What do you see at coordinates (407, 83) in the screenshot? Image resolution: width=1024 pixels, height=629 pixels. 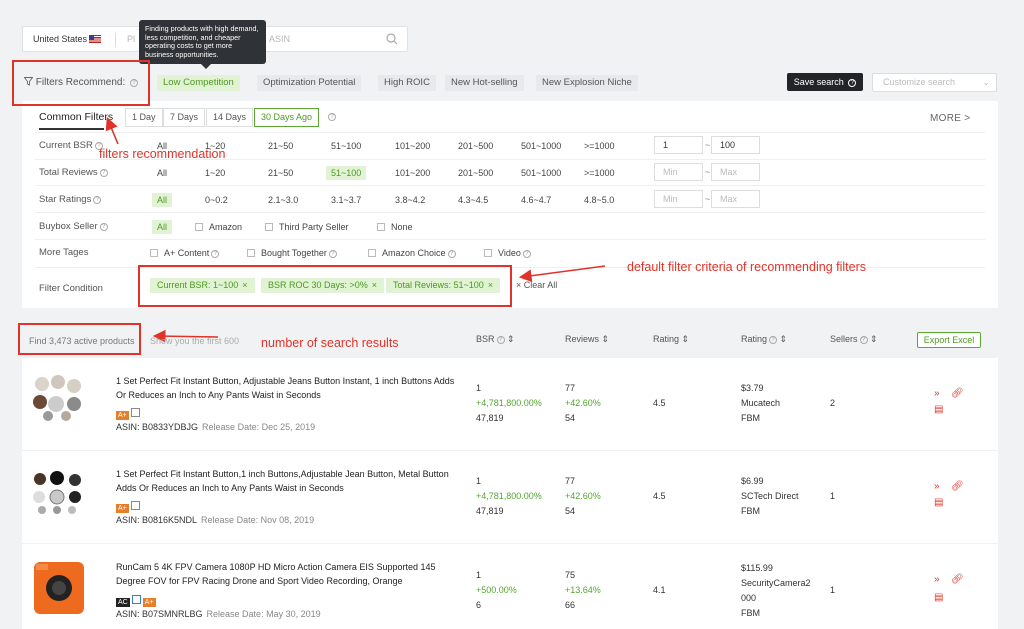 I see `pill-high-roic: High ROIC` at bounding box center [407, 83].